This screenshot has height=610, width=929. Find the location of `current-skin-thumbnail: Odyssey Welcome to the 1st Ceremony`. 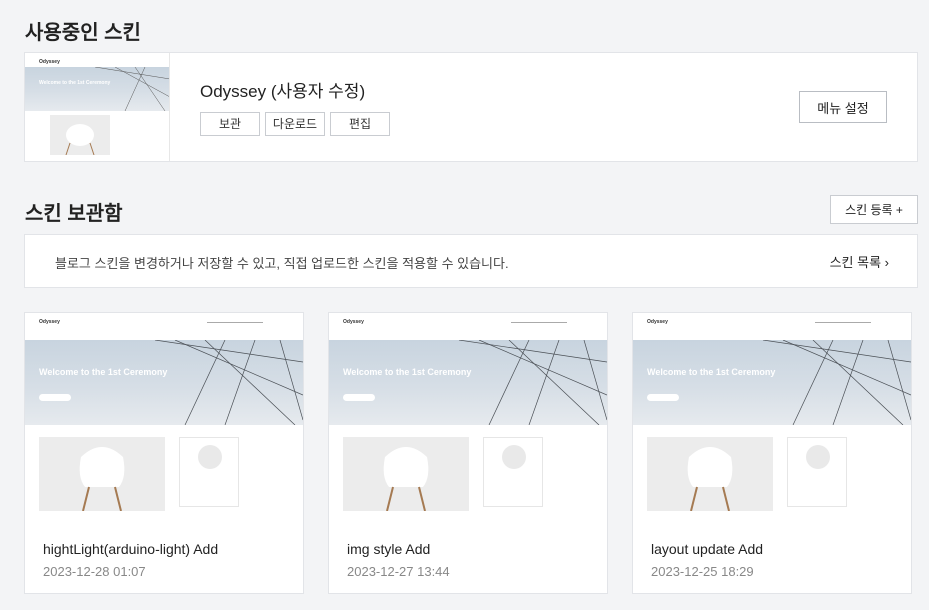

current-skin-thumbnail: Odyssey Welcome to the 1st Ceremony is located at coordinates (97, 107).